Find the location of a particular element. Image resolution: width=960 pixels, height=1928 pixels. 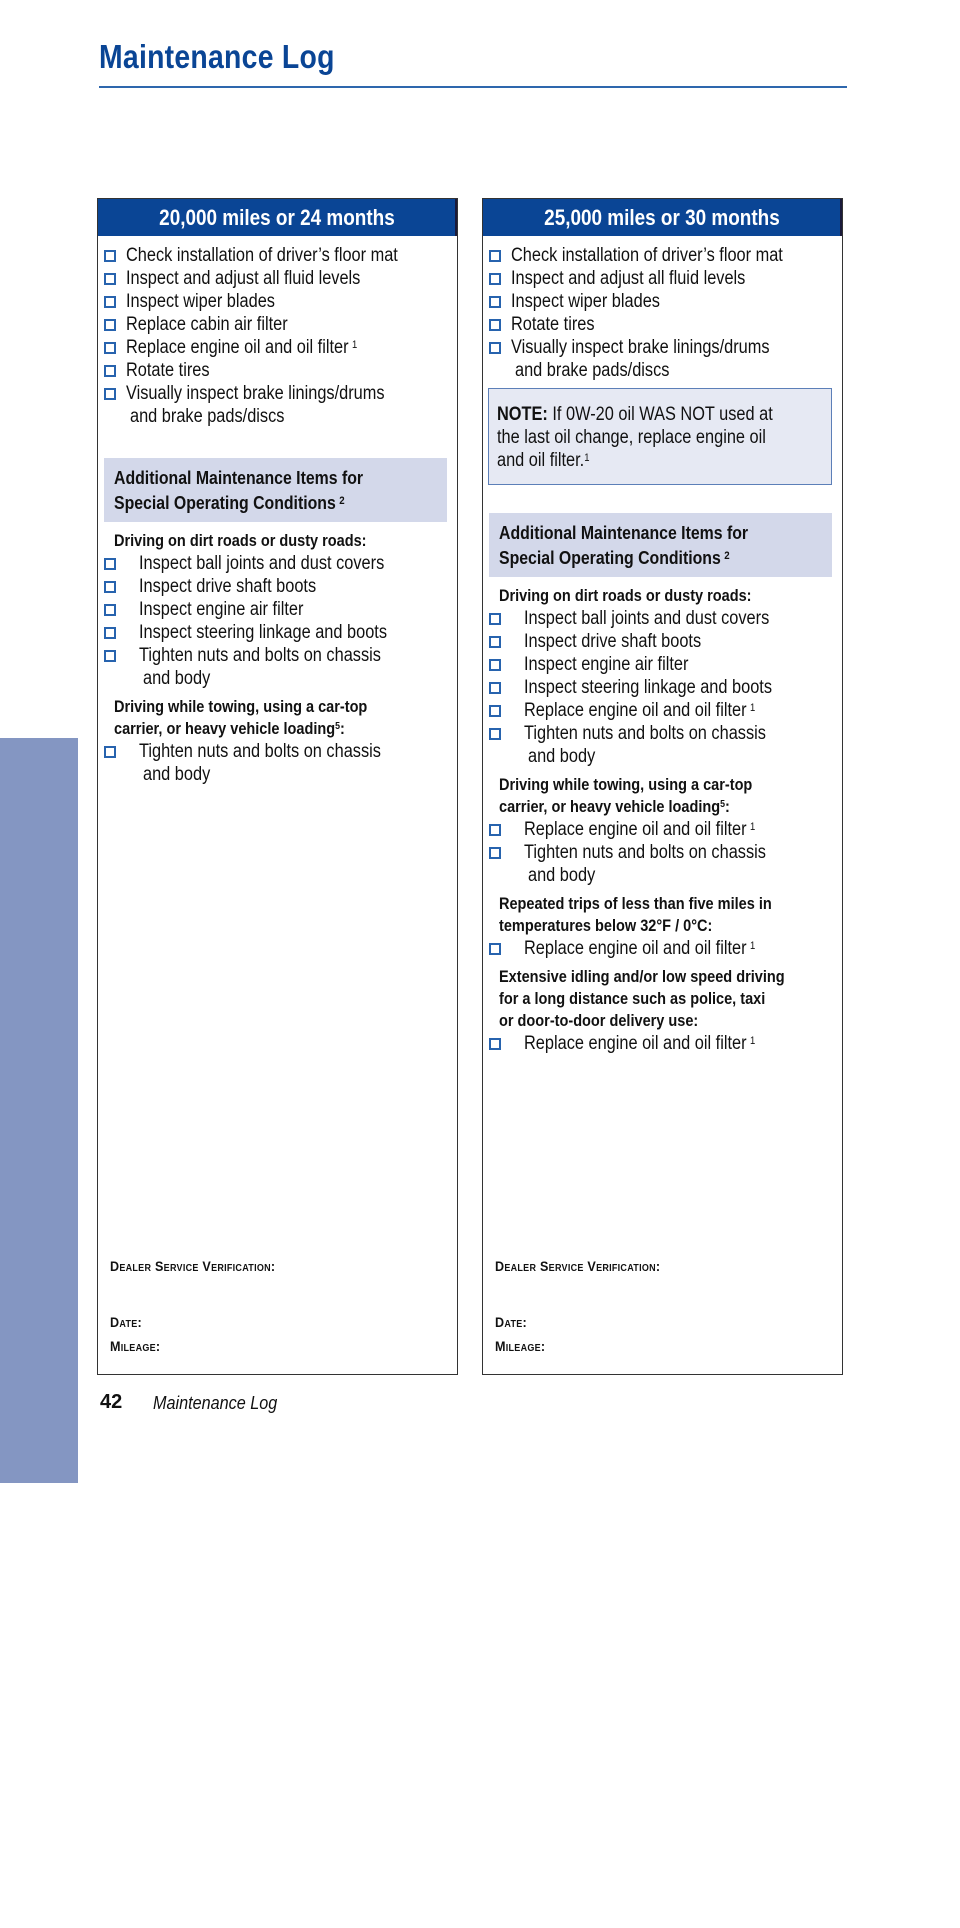

page-number: 42 is located at coordinates (111, 1402).